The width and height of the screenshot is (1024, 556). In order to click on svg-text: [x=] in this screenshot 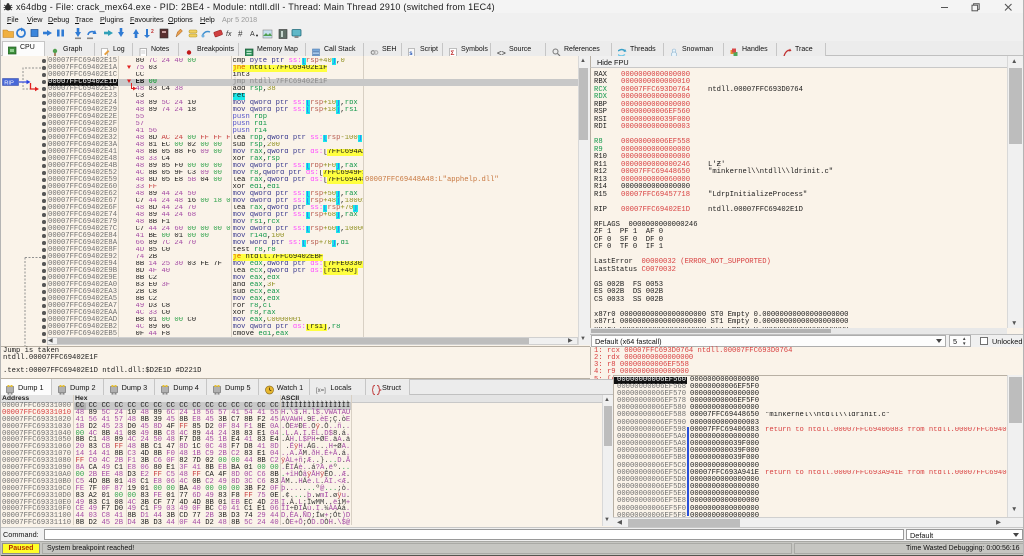, I will do `click(321, 391)`.